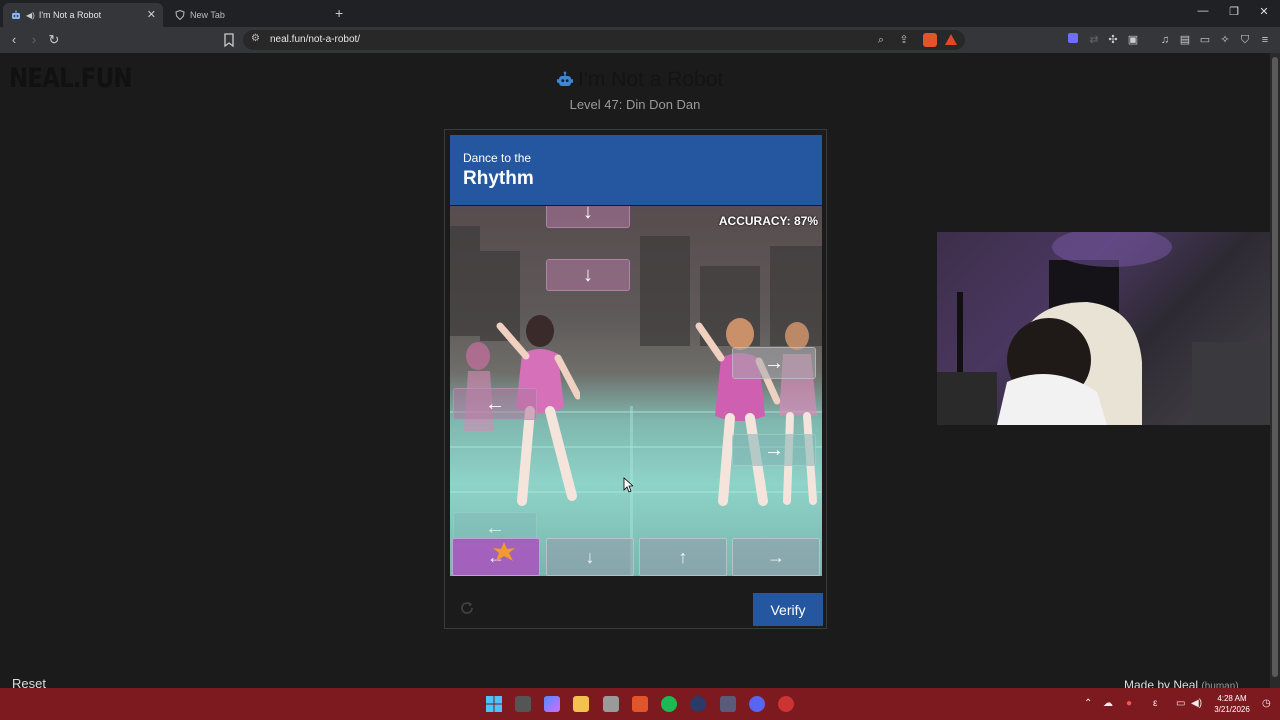  I want to click on forward-icon: ›, so click(34, 40).